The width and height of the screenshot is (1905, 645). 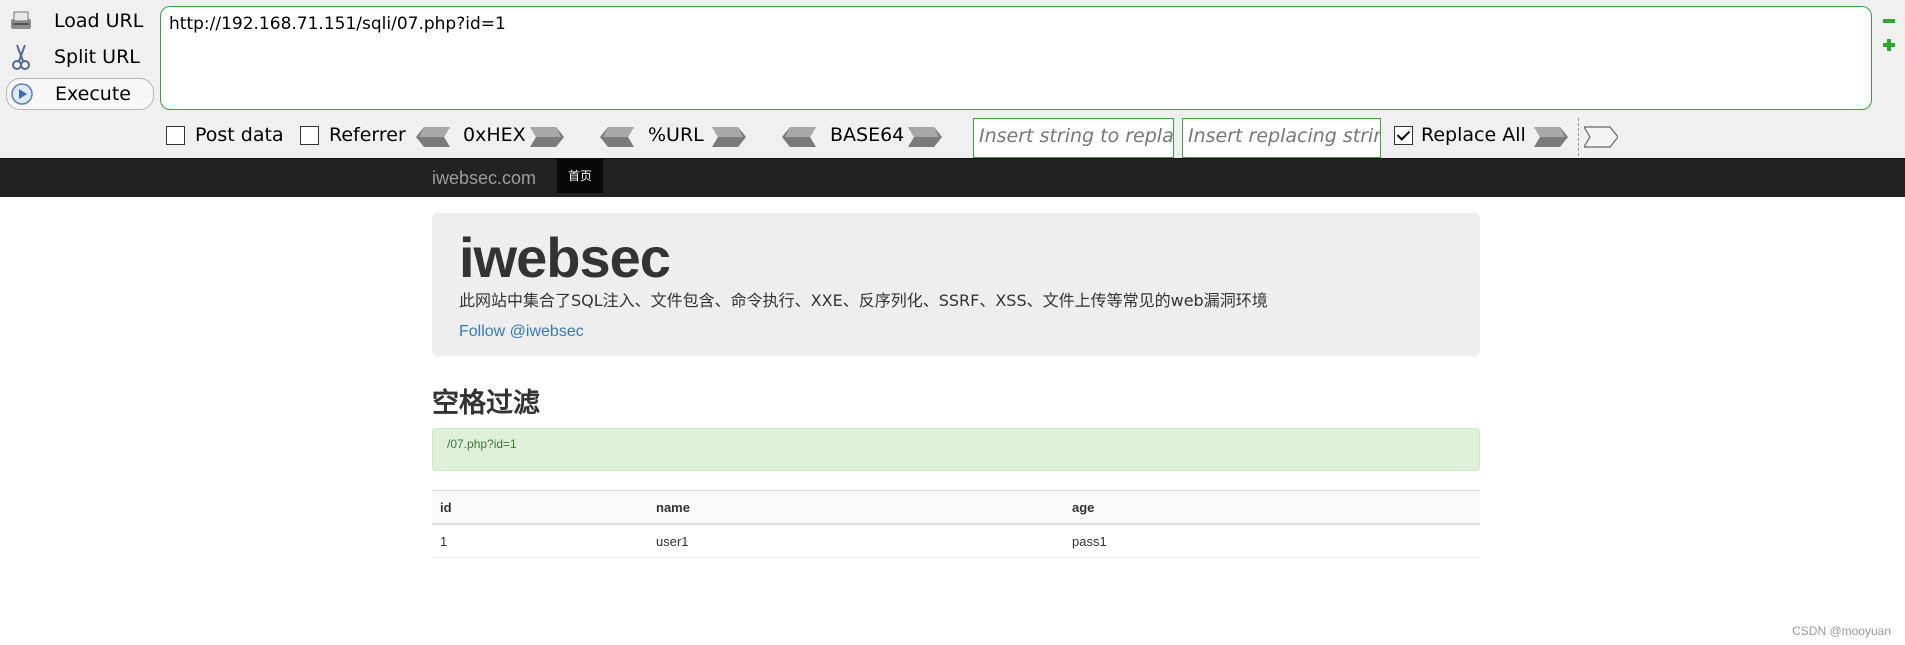 What do you see at coordinates (617, 137) in the screenshot?
I see `url-decode-arrow-icon` at bounding box center [617, 137].